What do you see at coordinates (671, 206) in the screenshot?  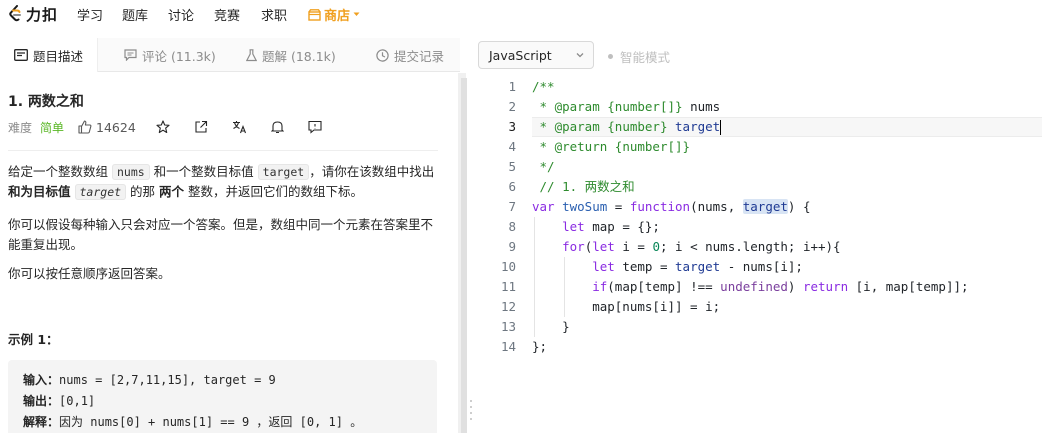 I see `code-line: var twoSum = function(nums, target) {` at bounding box center [671, 206].